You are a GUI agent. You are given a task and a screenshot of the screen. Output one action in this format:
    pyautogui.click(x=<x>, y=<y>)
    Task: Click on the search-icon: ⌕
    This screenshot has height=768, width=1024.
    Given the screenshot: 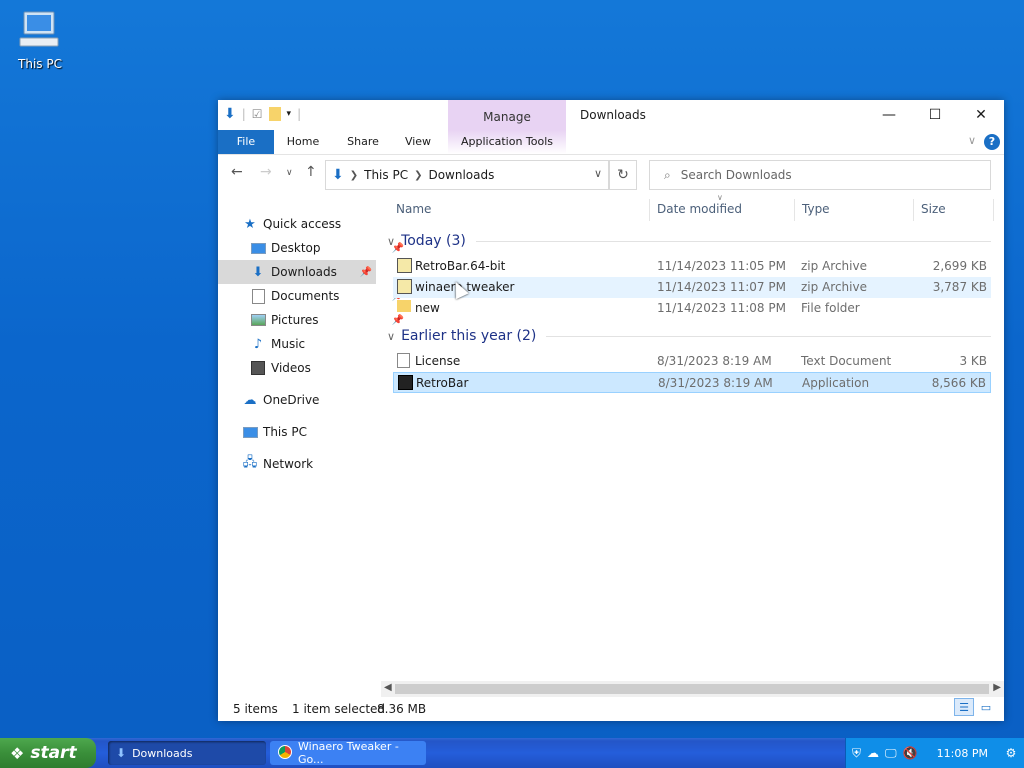 What is the action you would take?
    pyautogui.click(x=667, y=174)
    